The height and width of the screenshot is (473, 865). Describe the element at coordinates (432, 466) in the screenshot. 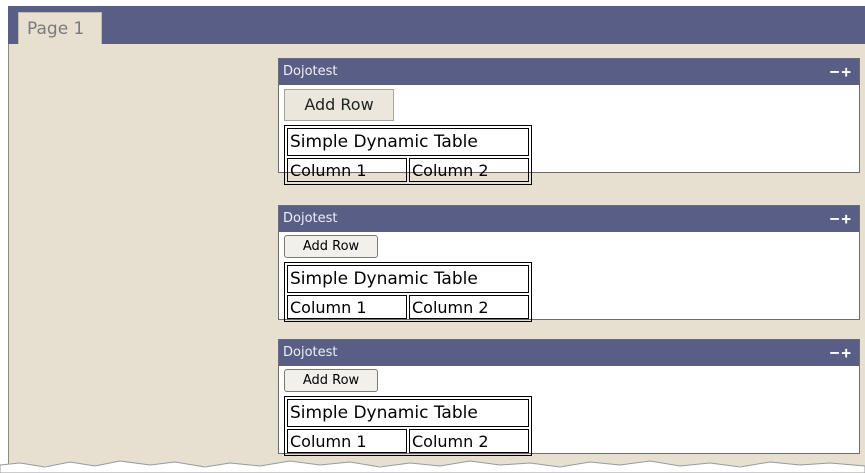

I see `torn-edge` at that location.